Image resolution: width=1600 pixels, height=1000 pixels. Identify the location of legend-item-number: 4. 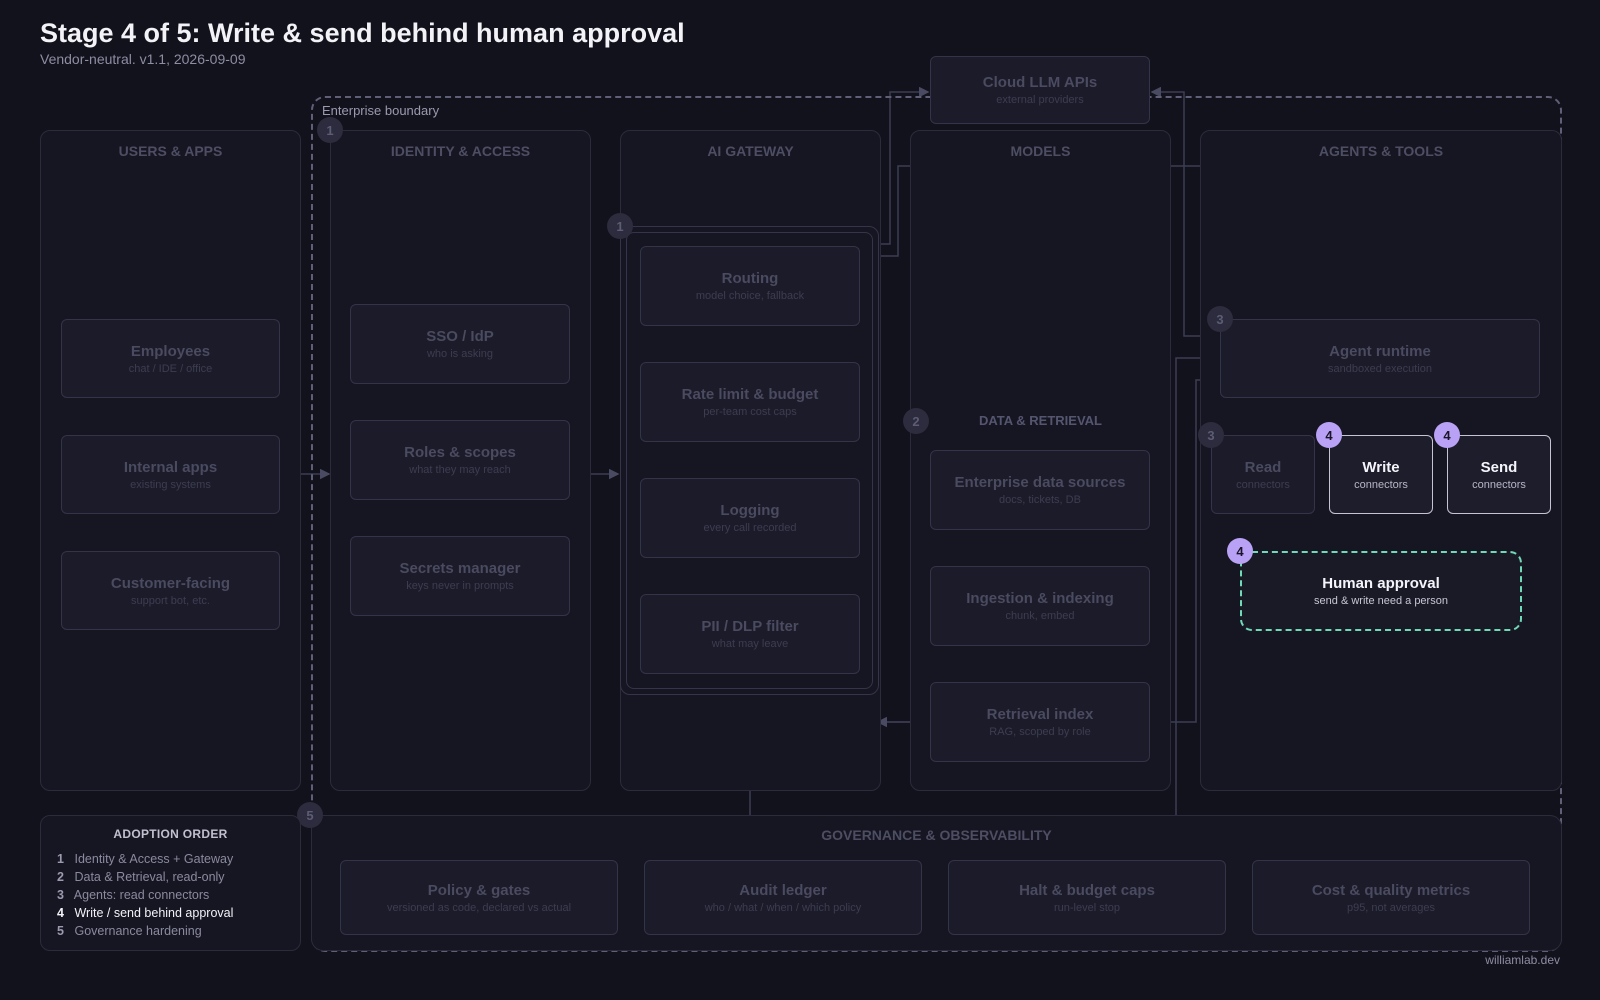
(60, 913).